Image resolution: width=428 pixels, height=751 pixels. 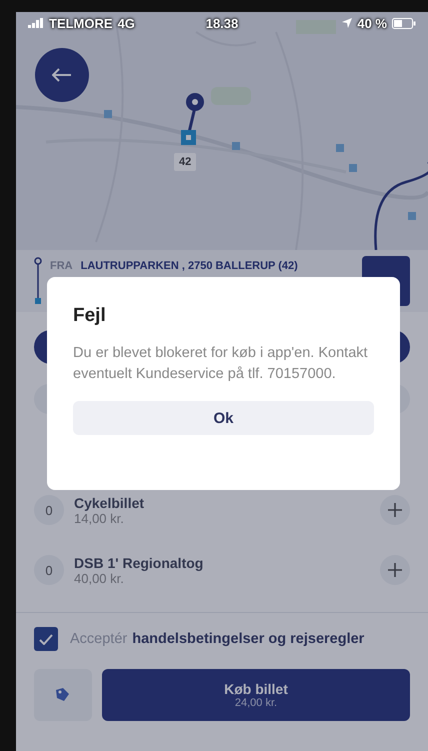 What do you see at coordinates (99, 639) in the screenshot?
I see `accept-text: Acceptér` at bounding box center [99, 639].